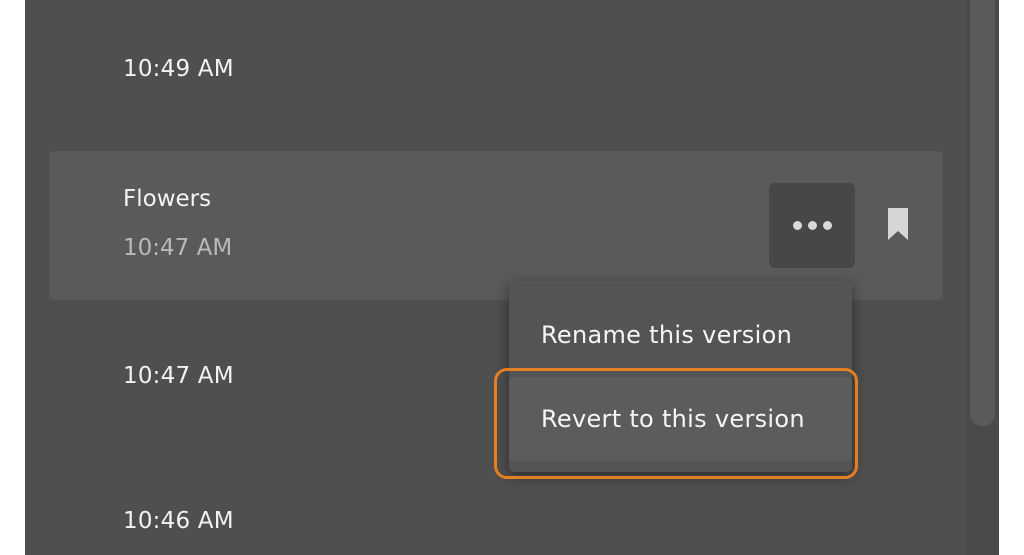 The width and height of the screenshot is (1024, 555). Describe the element at coordinates (178, 521) in the screenshot. I see `version-time: 10:46 AM` at that location.